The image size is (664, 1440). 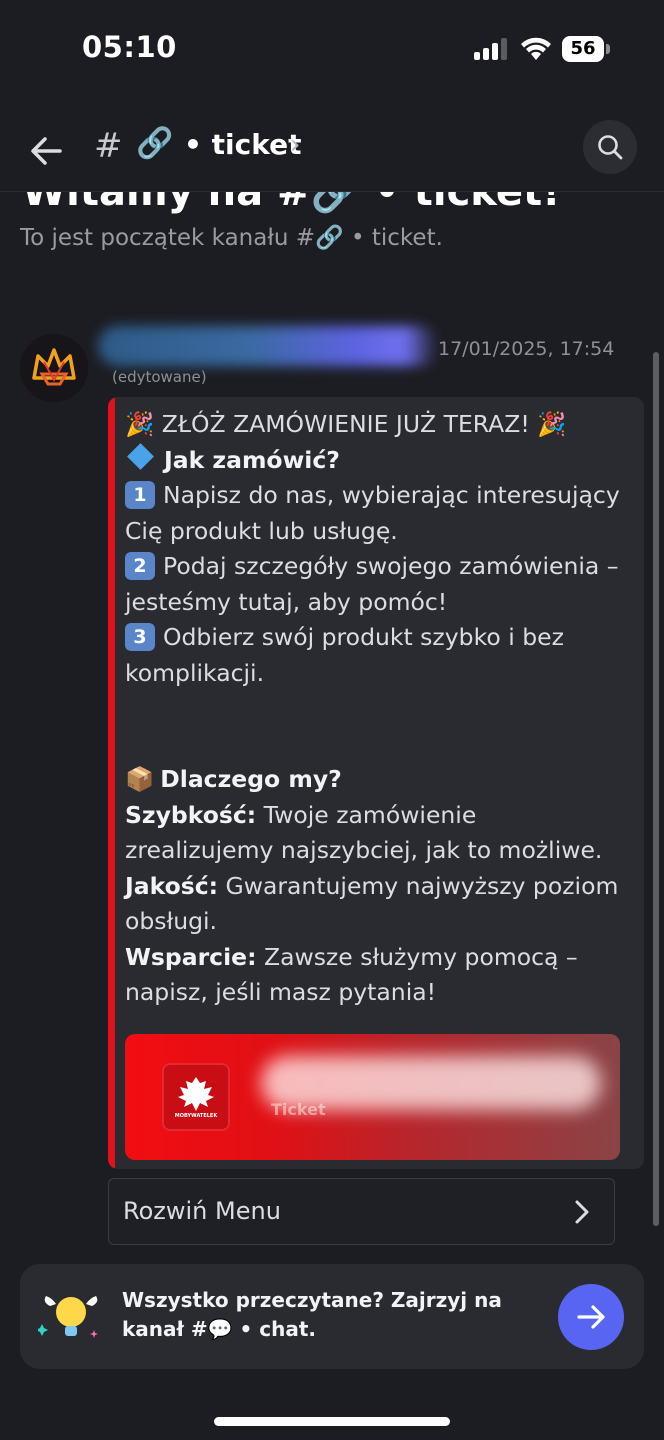 I want to click on cellular-signal-icon, so click(x=492, y=49).